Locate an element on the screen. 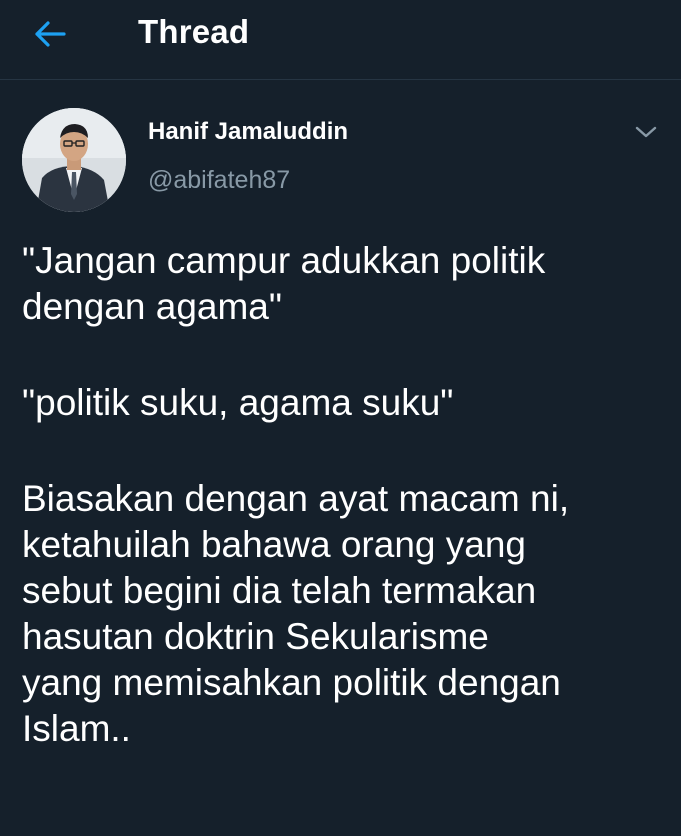  avatar-photo is located at coordinates (74, 160).